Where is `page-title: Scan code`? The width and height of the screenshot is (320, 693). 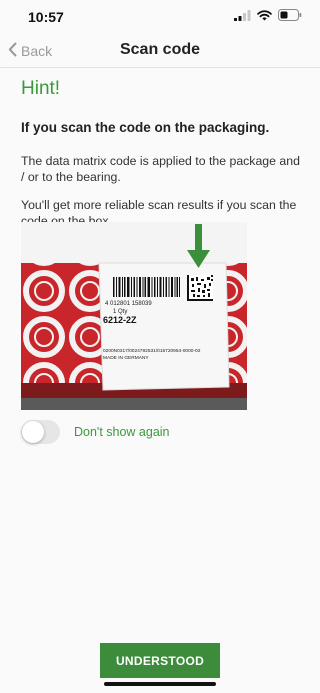 page-title: Scan code is located at coordinates (160, 49).